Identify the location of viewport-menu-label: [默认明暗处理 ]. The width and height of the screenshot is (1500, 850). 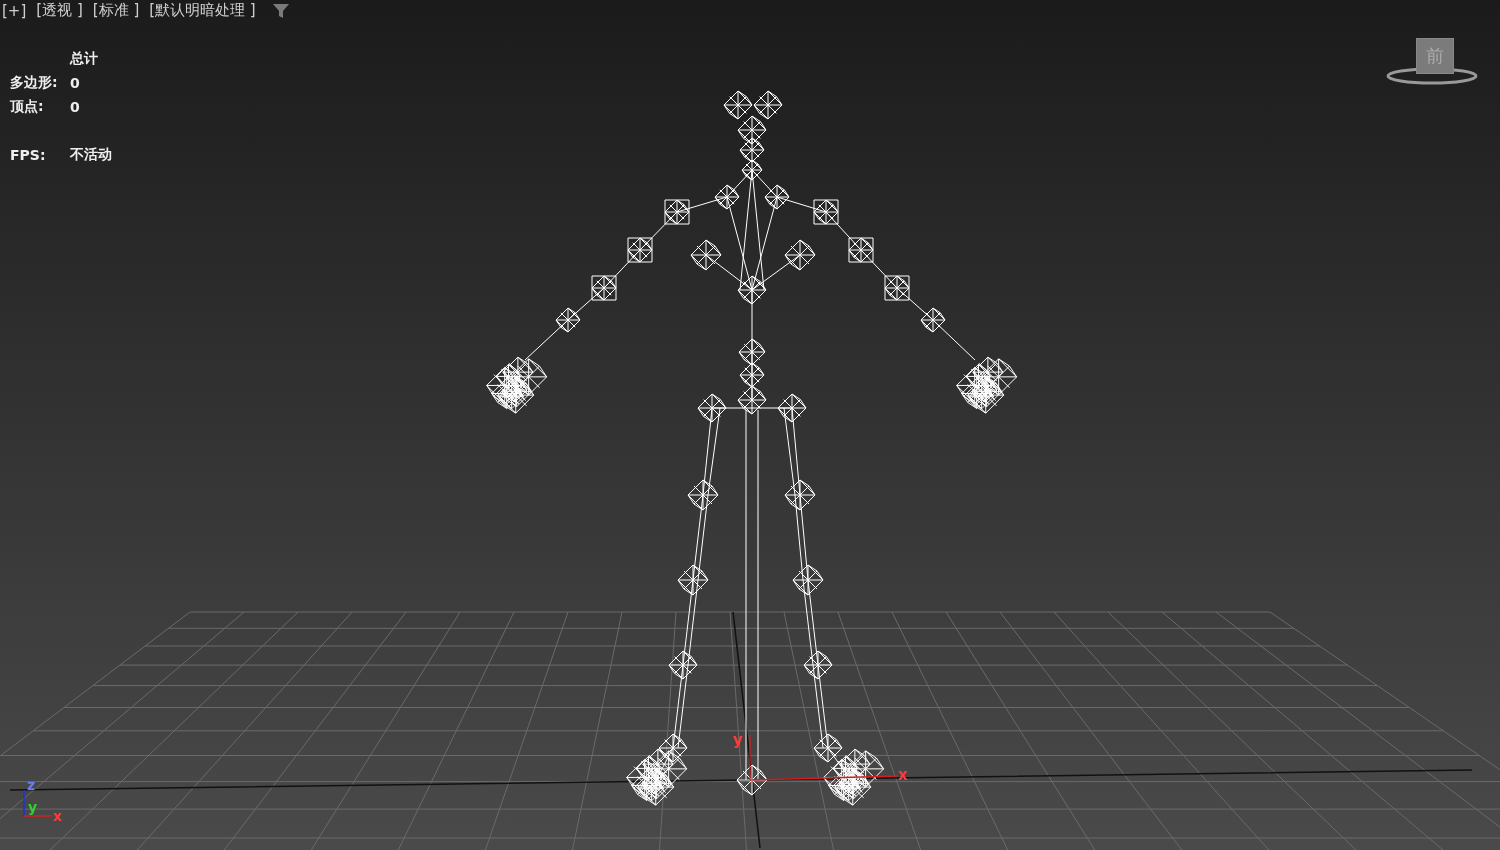
(202, 10).